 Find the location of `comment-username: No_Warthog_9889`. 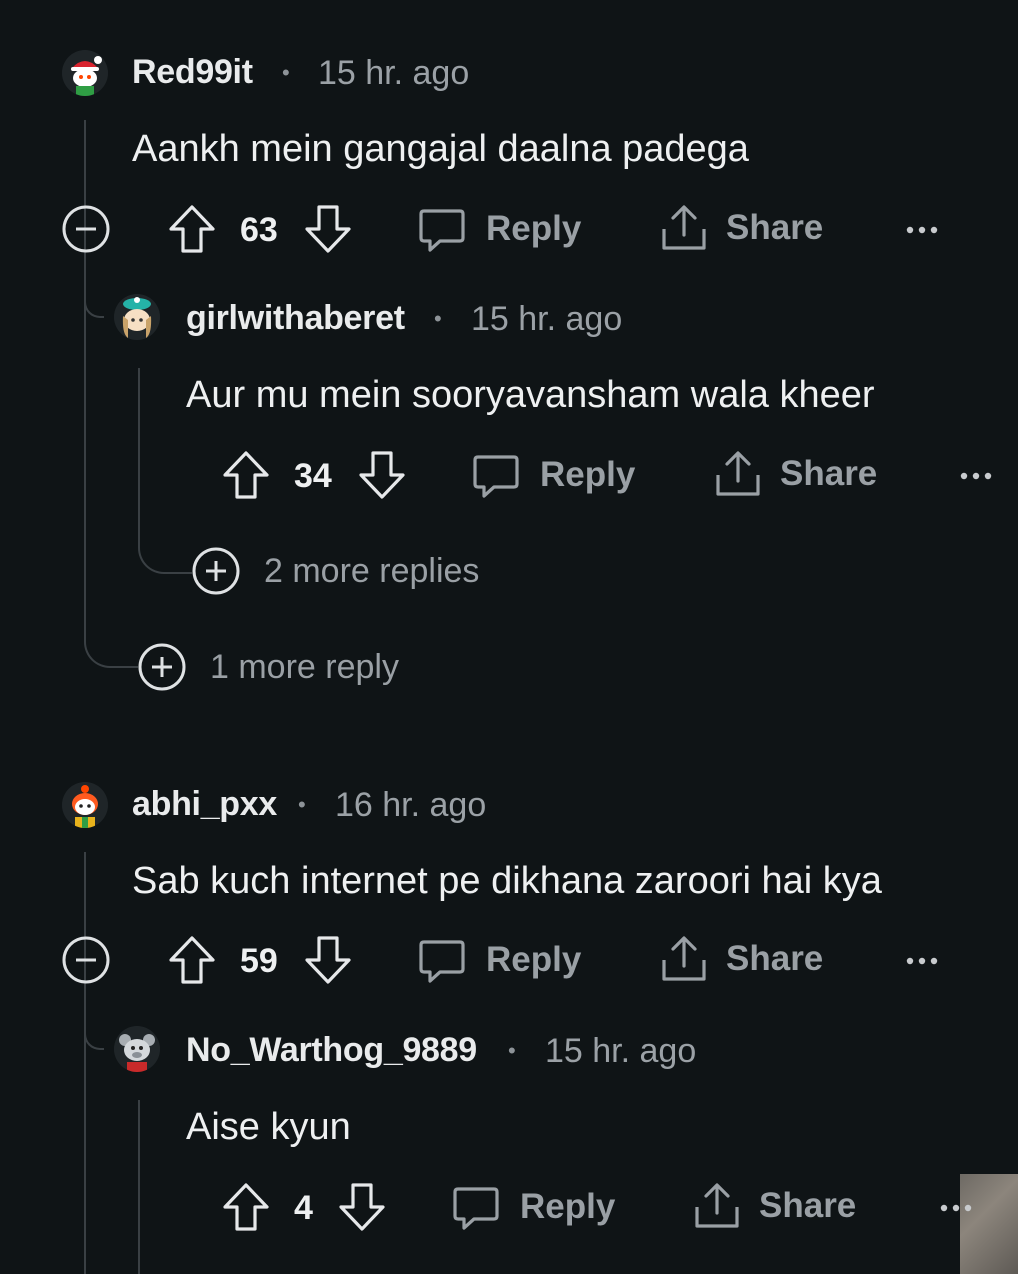

comment-username: No_Warthog_9889 is located at coordinates (331, 1050).